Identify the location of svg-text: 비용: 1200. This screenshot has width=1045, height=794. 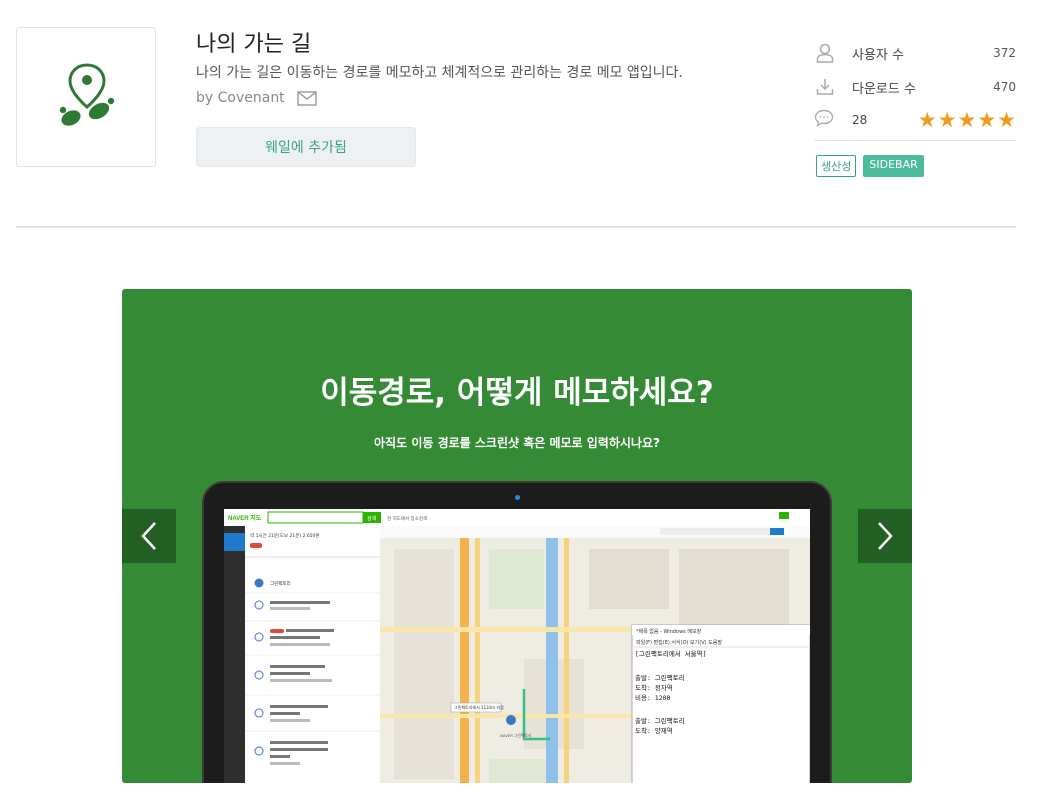
(653, 697).